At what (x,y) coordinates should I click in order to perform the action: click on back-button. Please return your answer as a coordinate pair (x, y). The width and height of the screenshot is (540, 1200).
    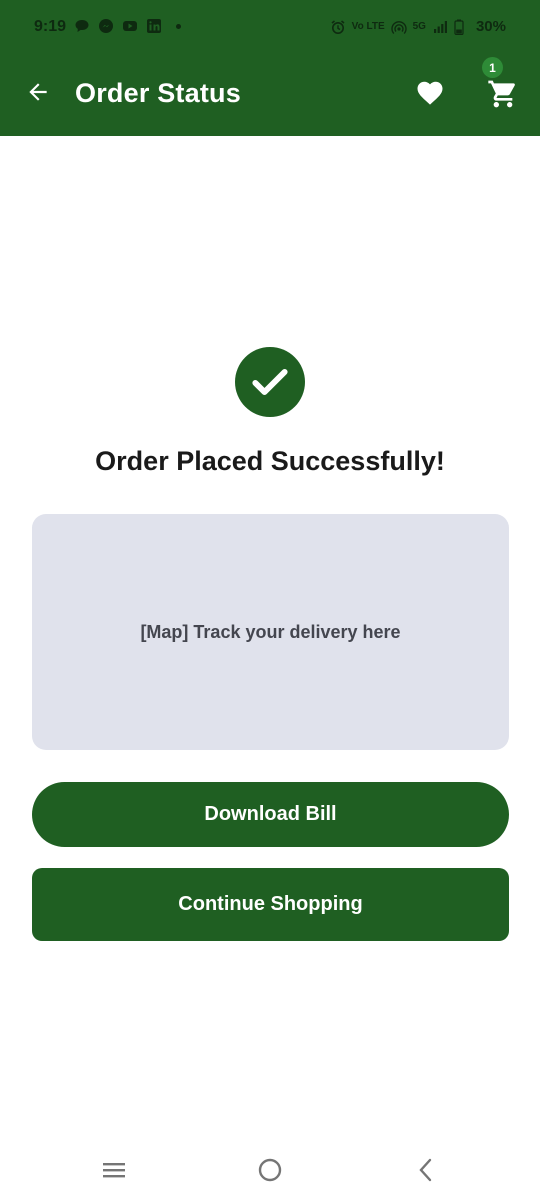
    Looking at the image, I should click on (38, 94).